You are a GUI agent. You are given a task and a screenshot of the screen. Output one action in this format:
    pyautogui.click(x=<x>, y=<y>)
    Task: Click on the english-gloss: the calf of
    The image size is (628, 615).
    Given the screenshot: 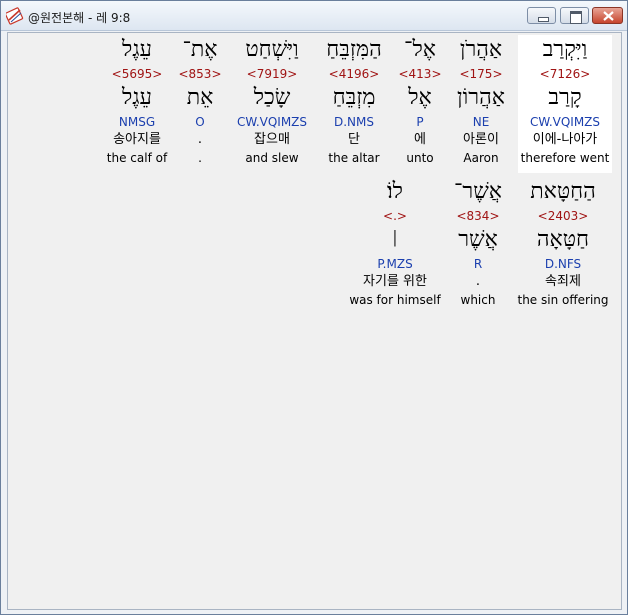 What is the action you would take?
    pyautogui.click(x=137, y=158)
    